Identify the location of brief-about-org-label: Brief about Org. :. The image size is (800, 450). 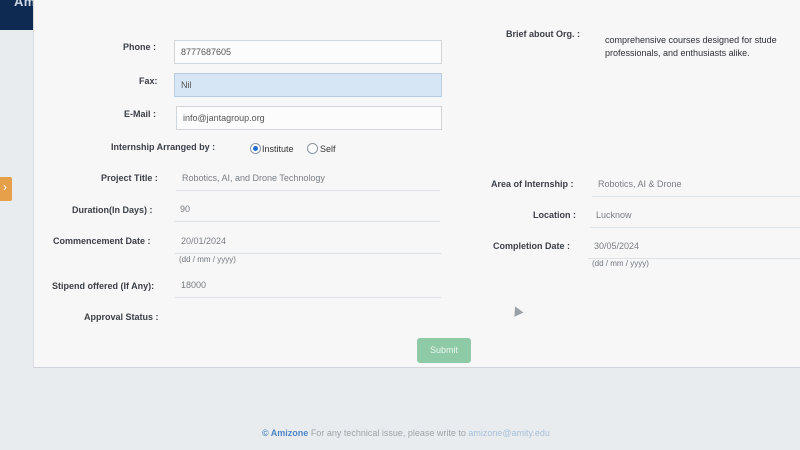
(543, 34).